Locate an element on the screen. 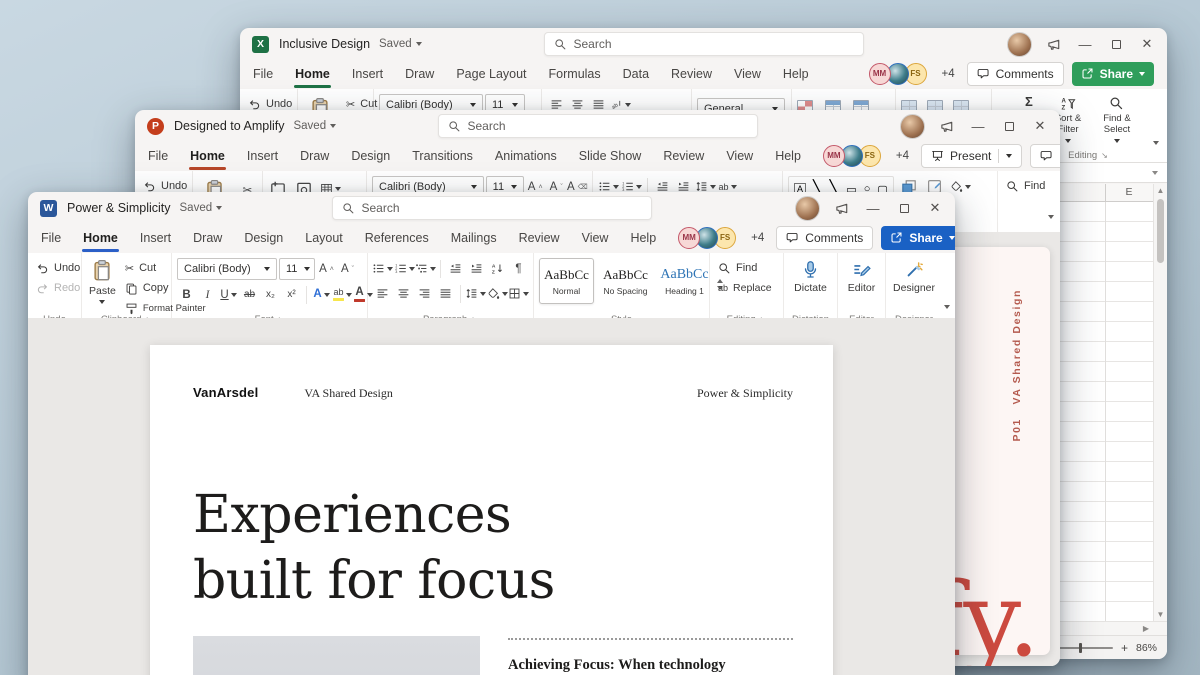 This screenshot has width=1200, height=675. vertical-scrollbar: ▲ ▼ is located at coordinates (1160, 402).